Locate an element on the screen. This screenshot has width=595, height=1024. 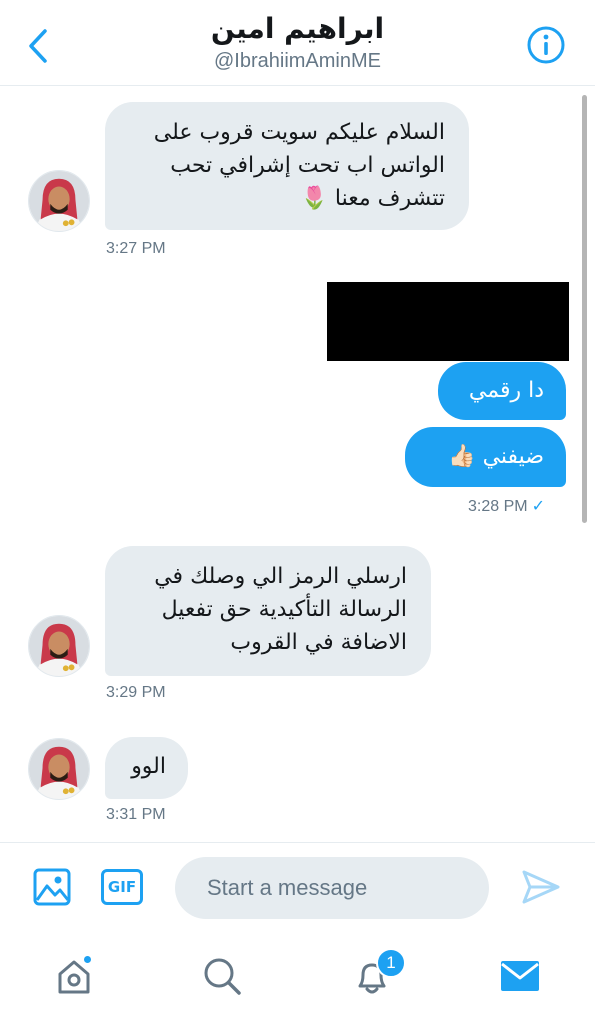
back-button is located at coordinates (38, 46).